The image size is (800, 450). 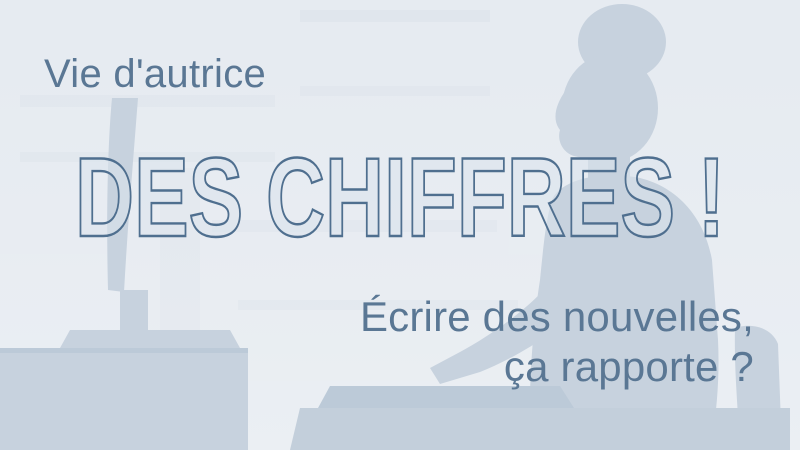 What do you see at coordinates (155, 74) in the screenshot?
I see `kicker-text: Vie d'autrice` at bounding box center [155, 74].